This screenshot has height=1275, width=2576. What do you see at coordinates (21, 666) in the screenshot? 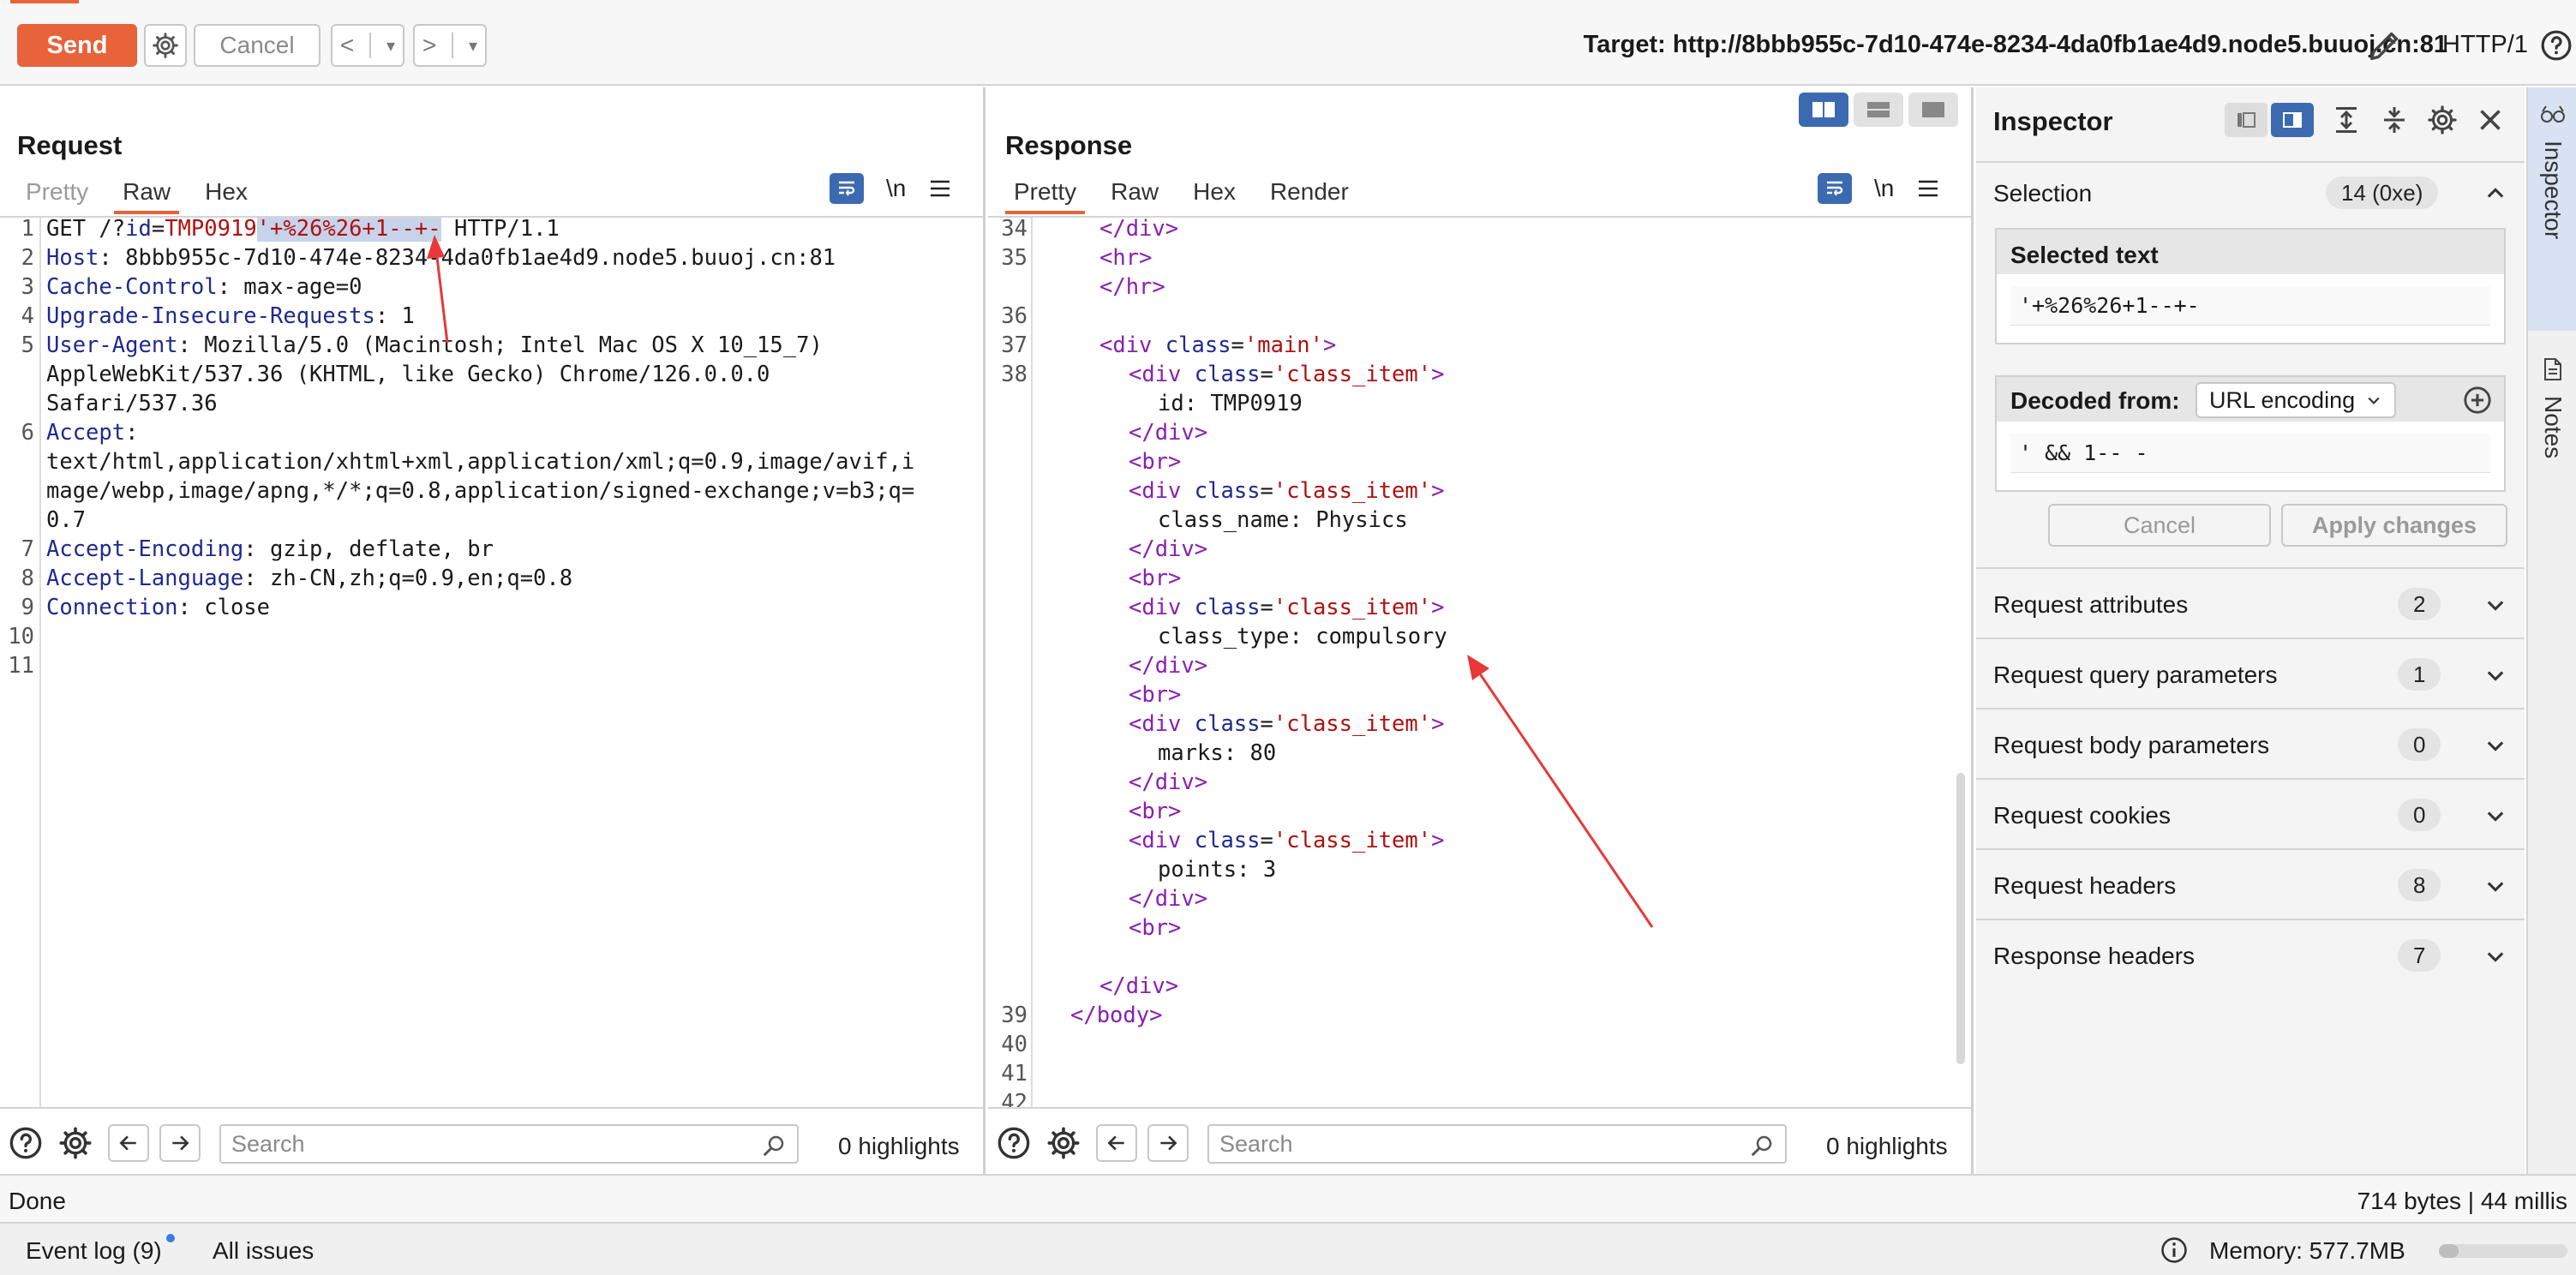
I see `line-number: 11` at bounding box center [21, 666].